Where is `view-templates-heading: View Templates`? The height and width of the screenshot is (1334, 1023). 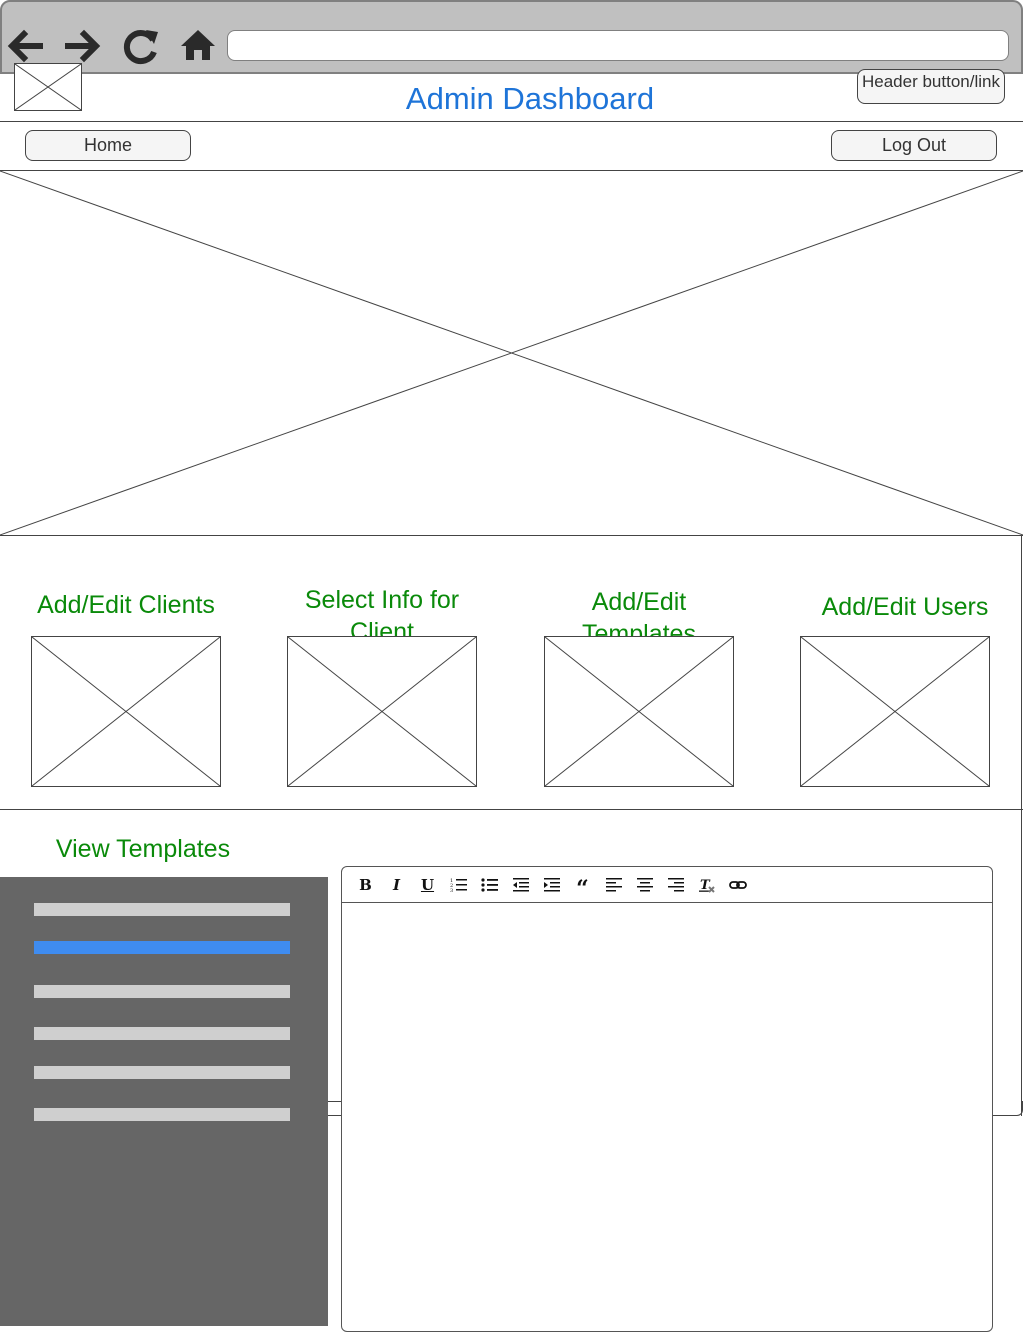 view-templates-heading: View Templates is located at coordinates (143, 849).